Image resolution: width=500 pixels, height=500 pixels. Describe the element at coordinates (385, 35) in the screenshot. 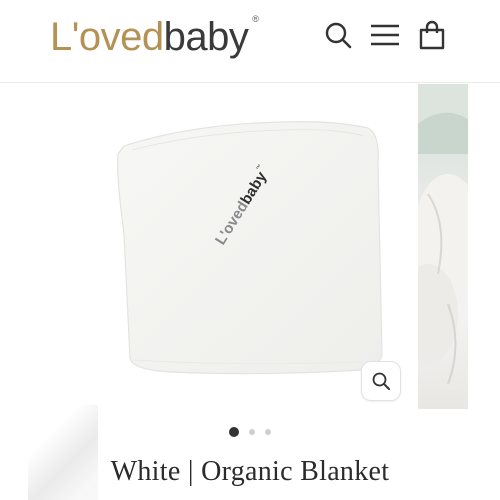

I see `menu-icon` at that location.